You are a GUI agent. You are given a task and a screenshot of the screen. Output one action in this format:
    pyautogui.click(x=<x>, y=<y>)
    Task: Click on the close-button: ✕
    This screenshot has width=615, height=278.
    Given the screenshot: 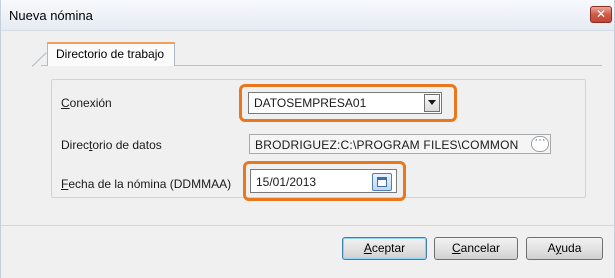 What is the action you would take?
    pyautogui.click(x=601, y=14)
    